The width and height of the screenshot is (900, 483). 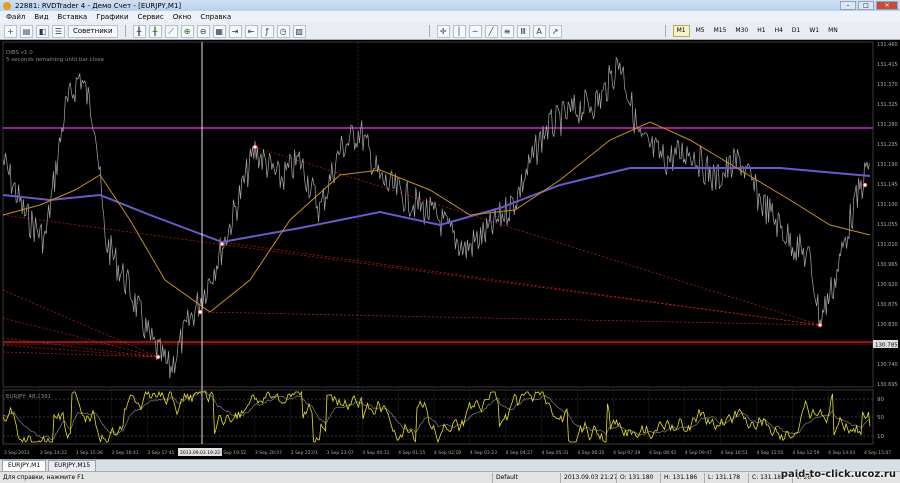 I want to click on time-axis-label: 4 Sep 11:55, so click(x=770, y=453).